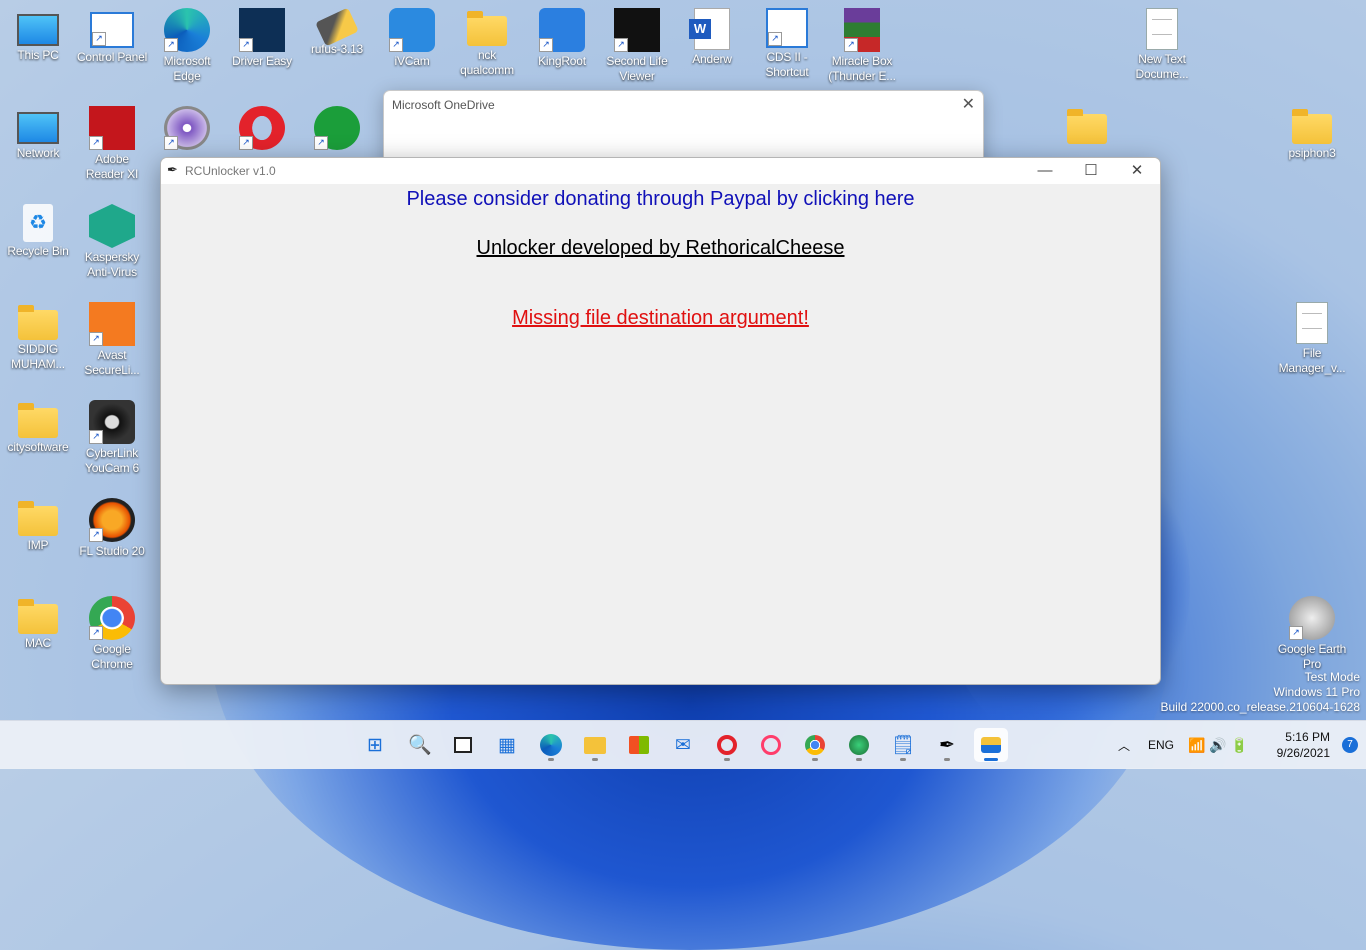  Describe the element at coordinates (1303, 745) in the screenshot. I see `clock: 5:16 PM 9/26/2021` at that location.